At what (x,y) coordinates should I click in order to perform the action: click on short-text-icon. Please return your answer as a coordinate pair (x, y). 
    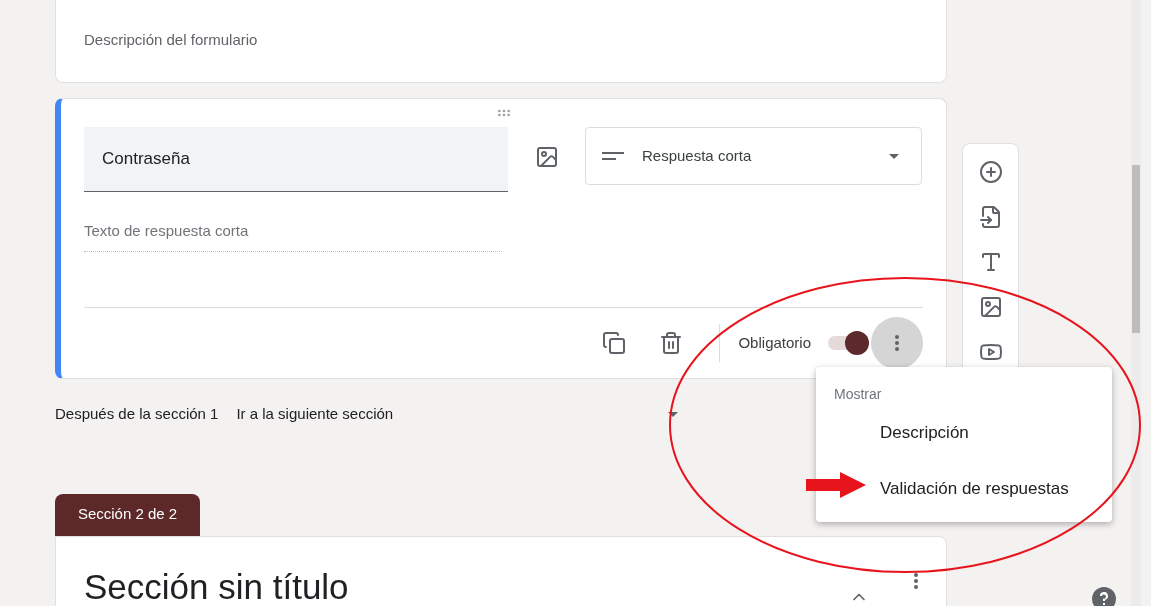
    Looking at the image, I should click on (613, 156).